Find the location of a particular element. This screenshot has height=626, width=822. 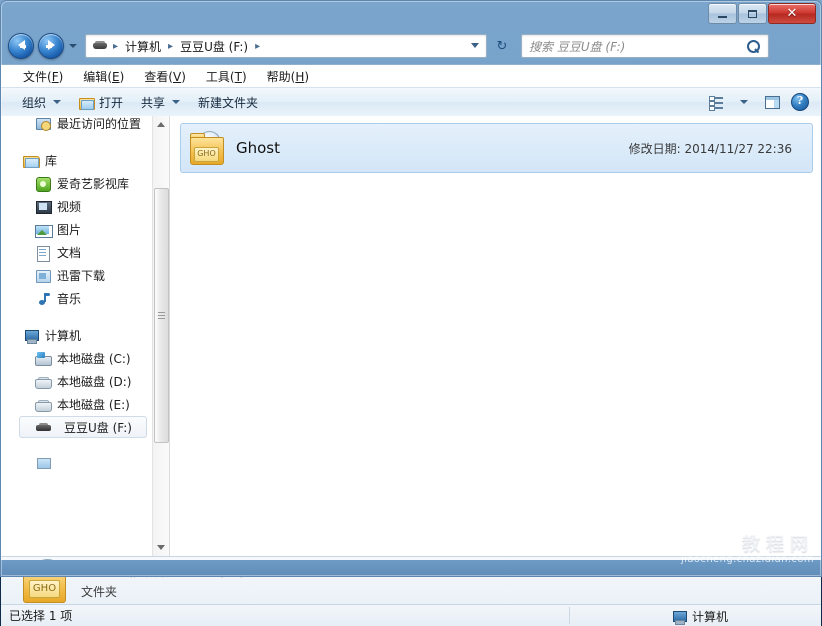

file-name: Ghost is located at coordinates (258, 148).